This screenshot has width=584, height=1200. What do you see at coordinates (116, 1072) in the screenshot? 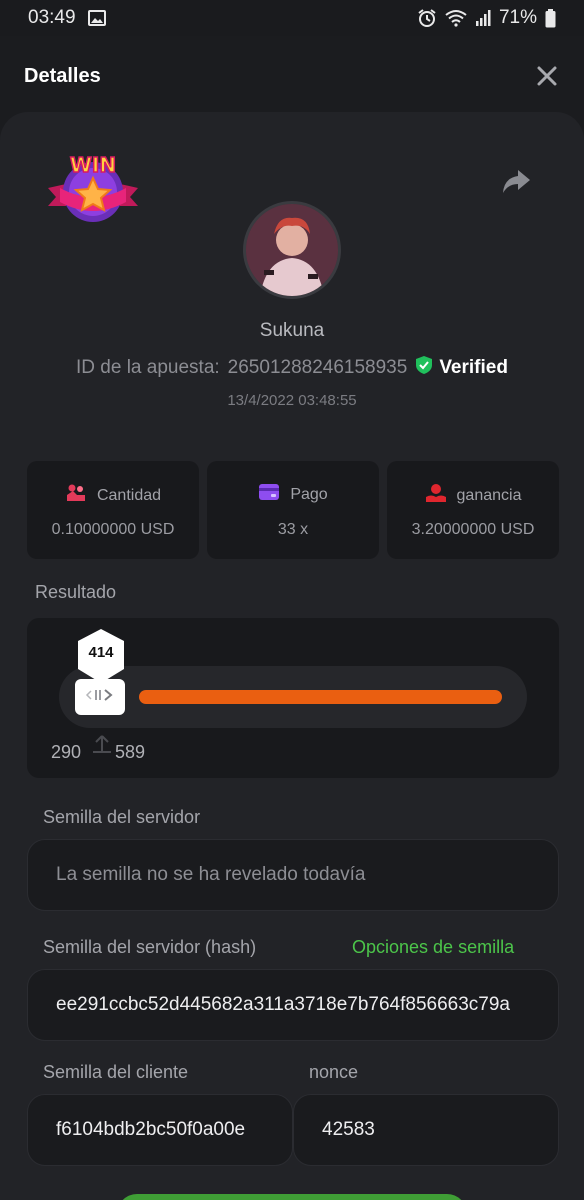
I see `client-seed-label: Semilla del cliente` at bounding box center [116, 1072].